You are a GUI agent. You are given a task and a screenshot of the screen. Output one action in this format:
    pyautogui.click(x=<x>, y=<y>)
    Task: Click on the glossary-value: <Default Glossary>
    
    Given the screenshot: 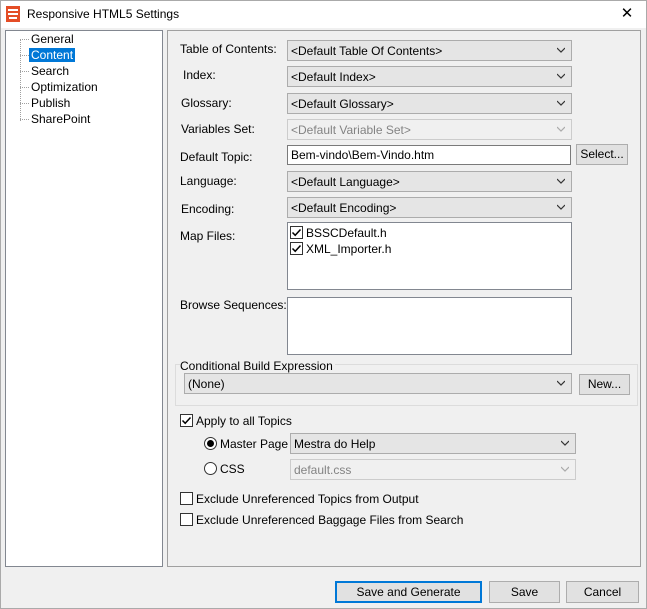 What is the action you would take?
    pyautogui.click(x=342, y=104)
    